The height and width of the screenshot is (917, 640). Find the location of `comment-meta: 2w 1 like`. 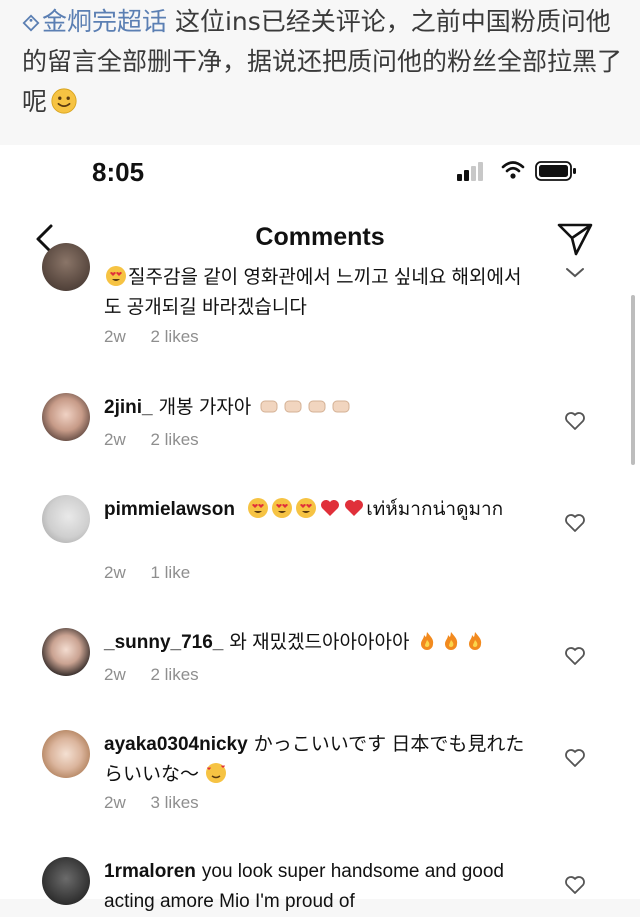

comment-meta: 2w 1 like is located at coordinates (157, 573).